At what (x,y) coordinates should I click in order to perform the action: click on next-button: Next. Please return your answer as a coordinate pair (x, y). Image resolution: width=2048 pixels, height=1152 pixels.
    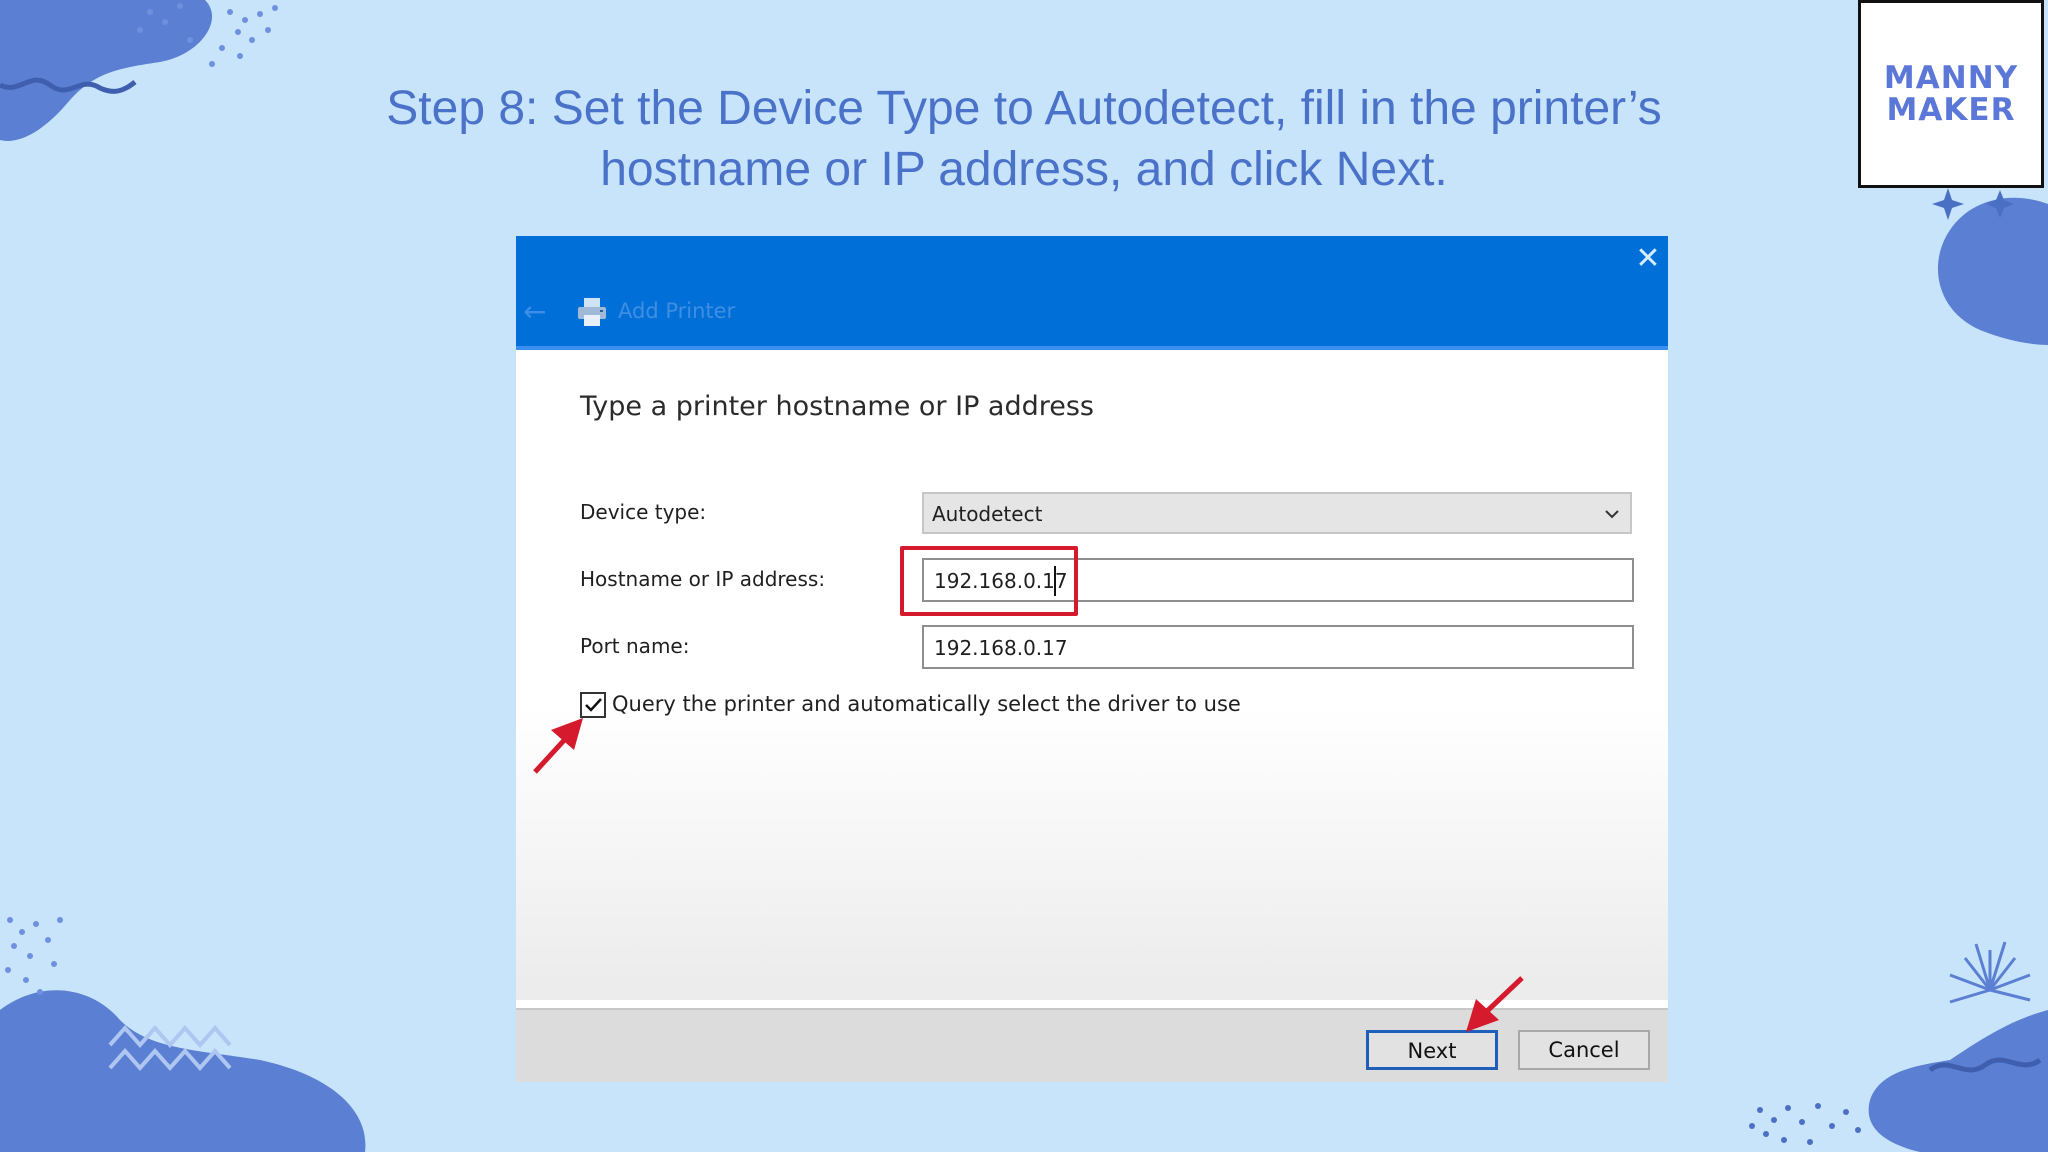
    Looking at the image, I should click on (1432, 1050).